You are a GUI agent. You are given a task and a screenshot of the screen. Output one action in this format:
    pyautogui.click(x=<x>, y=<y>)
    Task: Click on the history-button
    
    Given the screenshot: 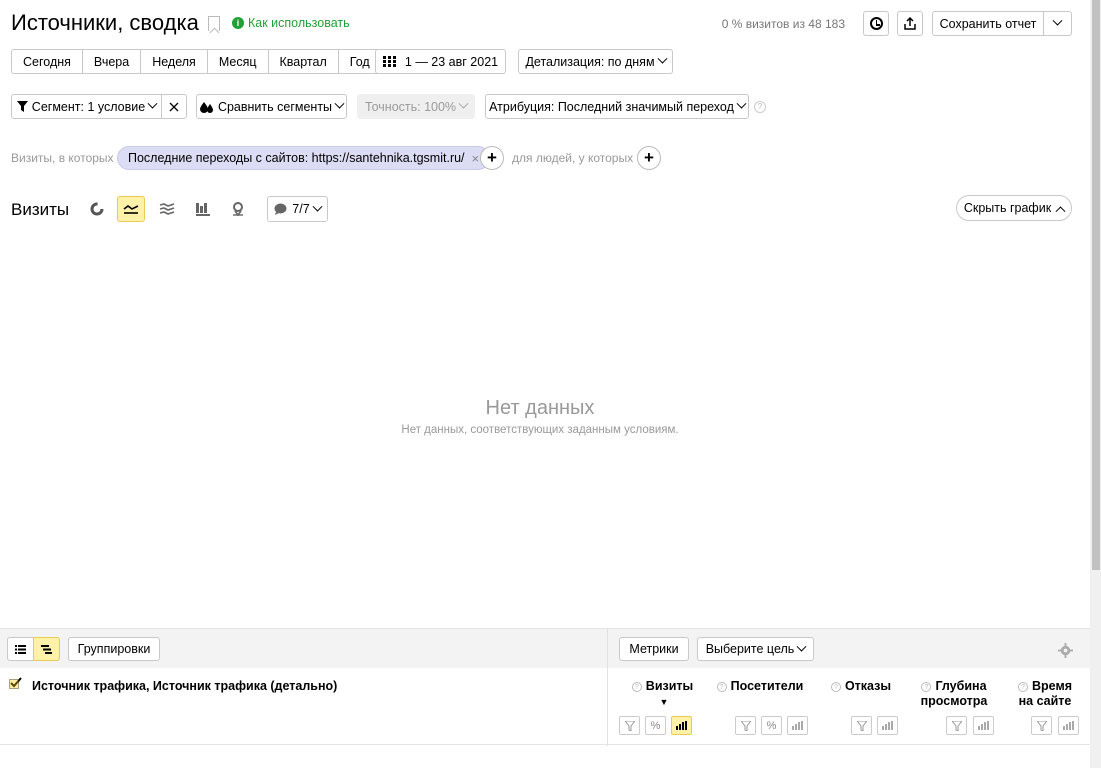 What is the action you would take?
    pyautogui.click(x=876, y=23)
    